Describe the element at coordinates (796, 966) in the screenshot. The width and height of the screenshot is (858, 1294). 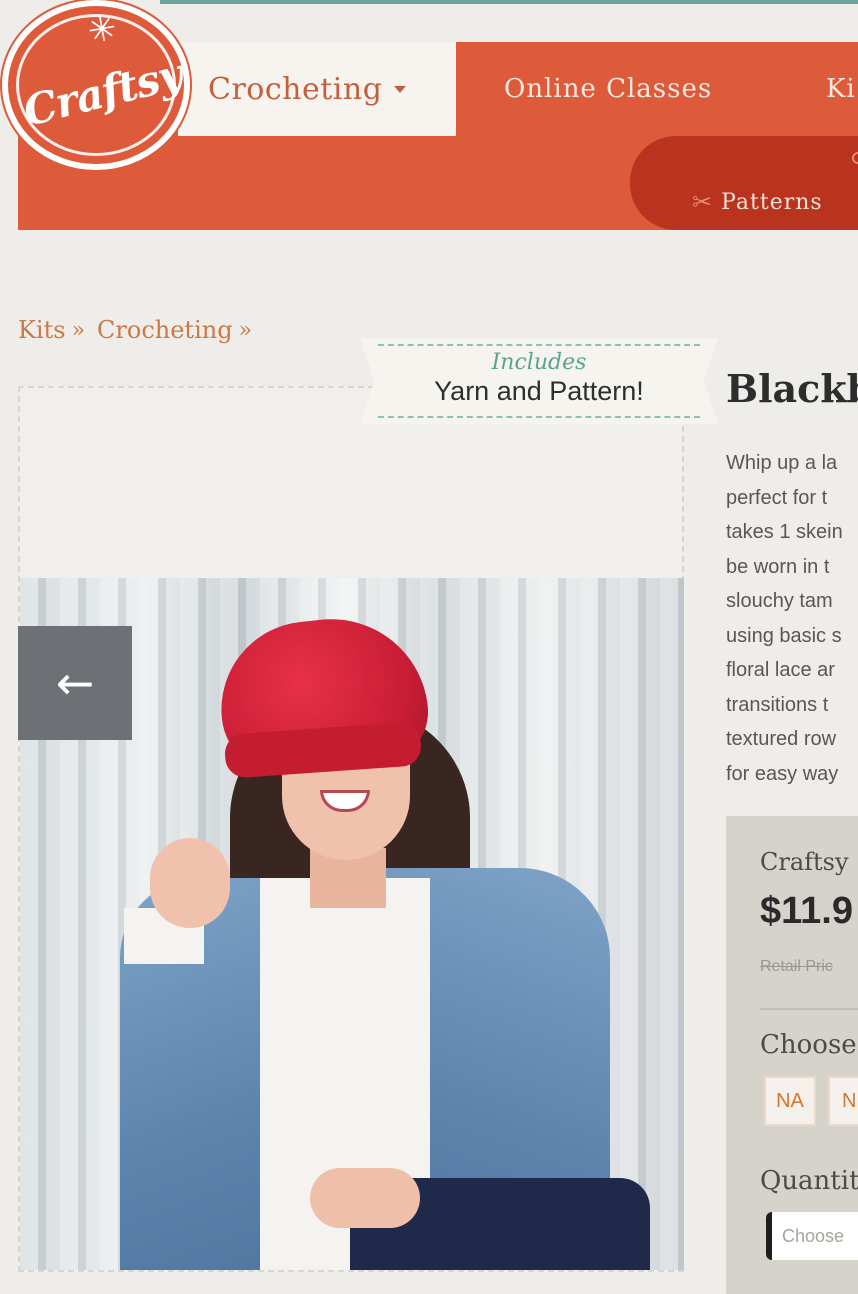
I see `retail-price: Retail Pric` at that location.